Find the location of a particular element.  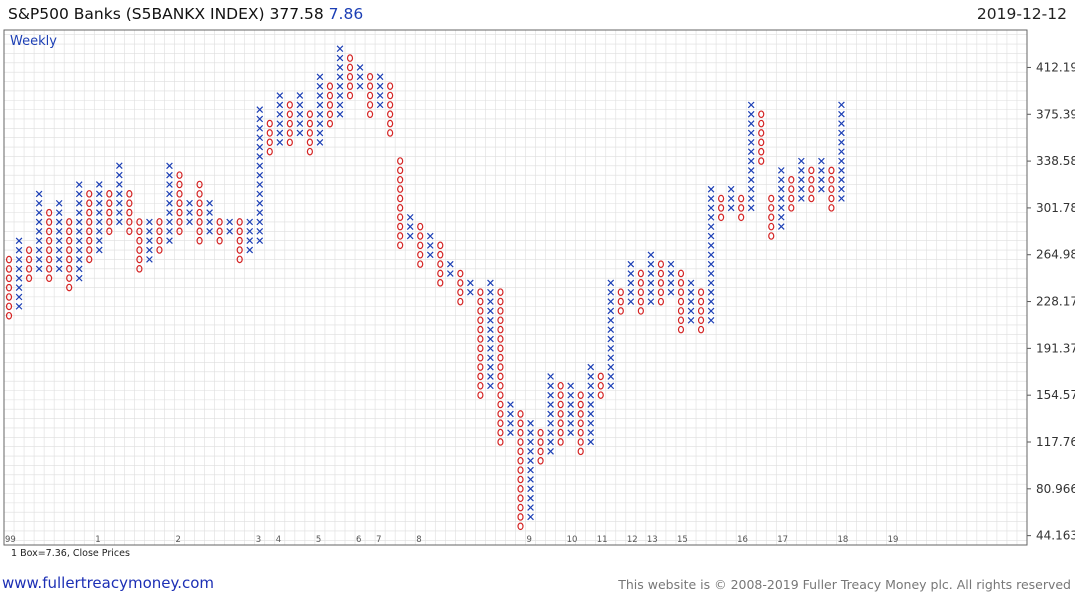

x-column is located at coordinates (711, 254).